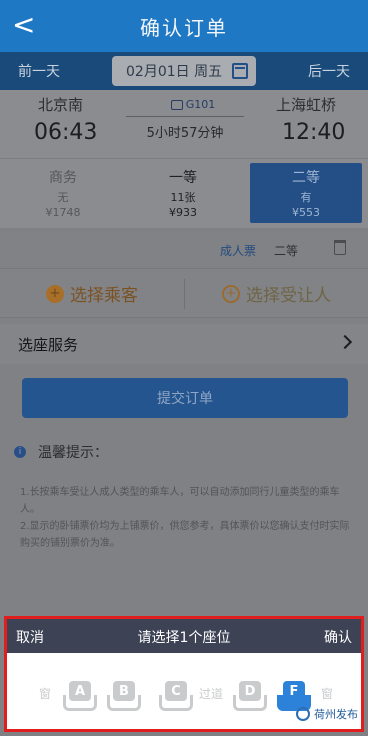 This screenshot has height=736, width=368. I want to click on tips-heading: i 温馨提示：, so click(61, 452).